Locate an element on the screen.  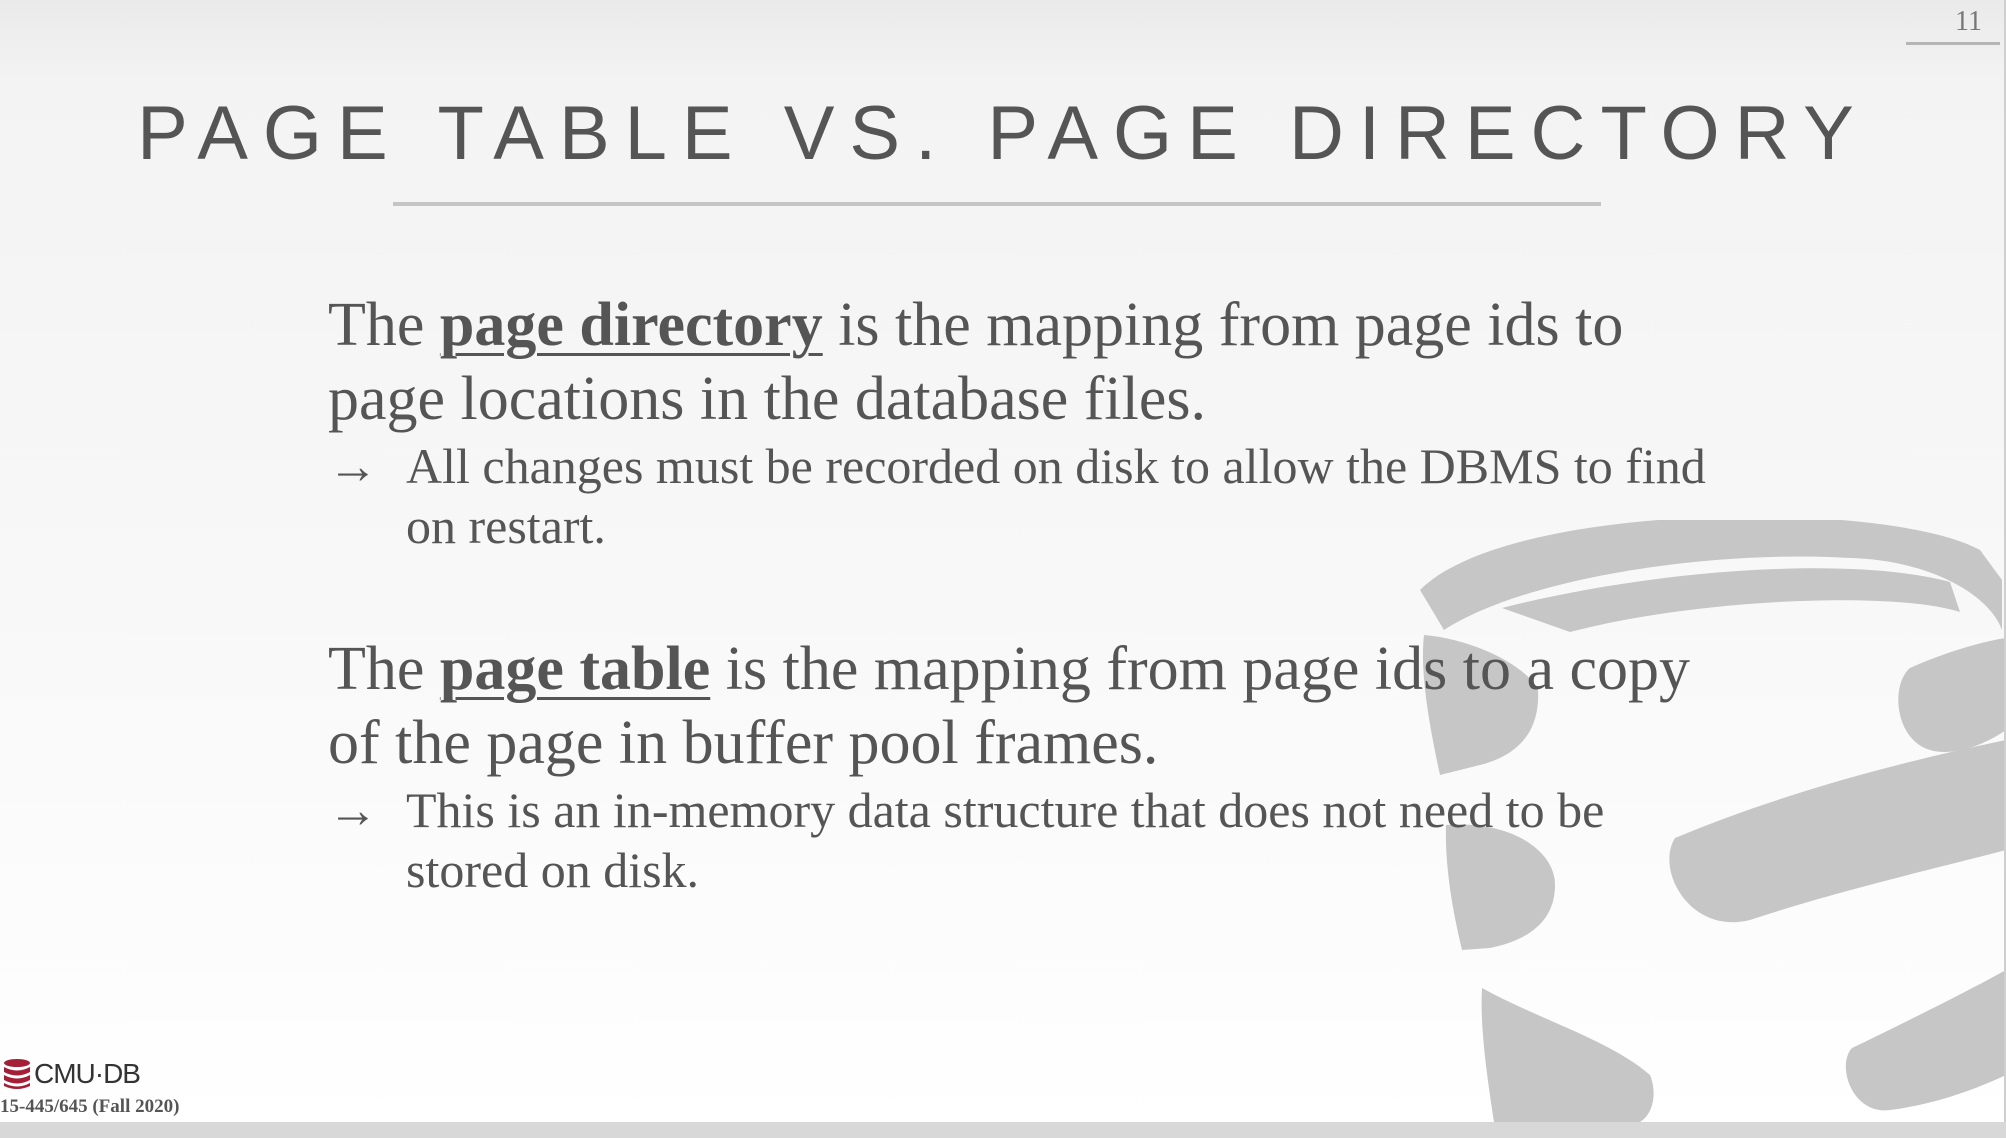
slide-title: PAGE TABLE VS. PAGE DIRECTORY is located at coordinates (1003, 133).